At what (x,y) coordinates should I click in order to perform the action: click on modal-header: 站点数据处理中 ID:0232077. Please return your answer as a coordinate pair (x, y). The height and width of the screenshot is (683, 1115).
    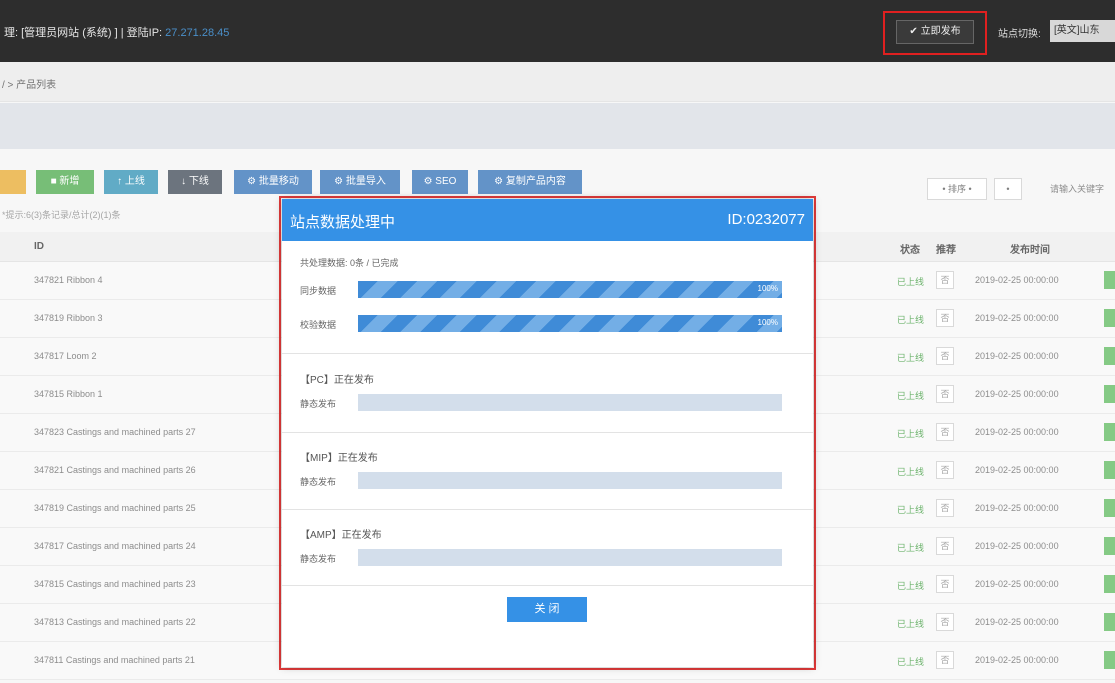
    Looking at the image, I should click on (547, 220).